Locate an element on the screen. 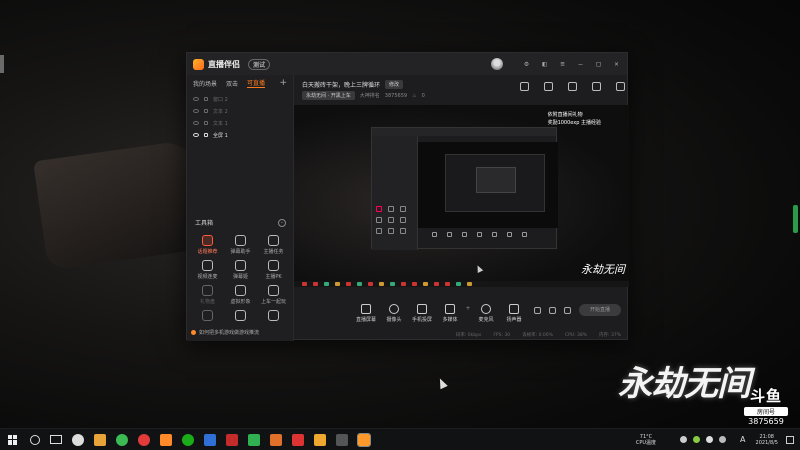  bell-icon is located at coordinates (596, 86).